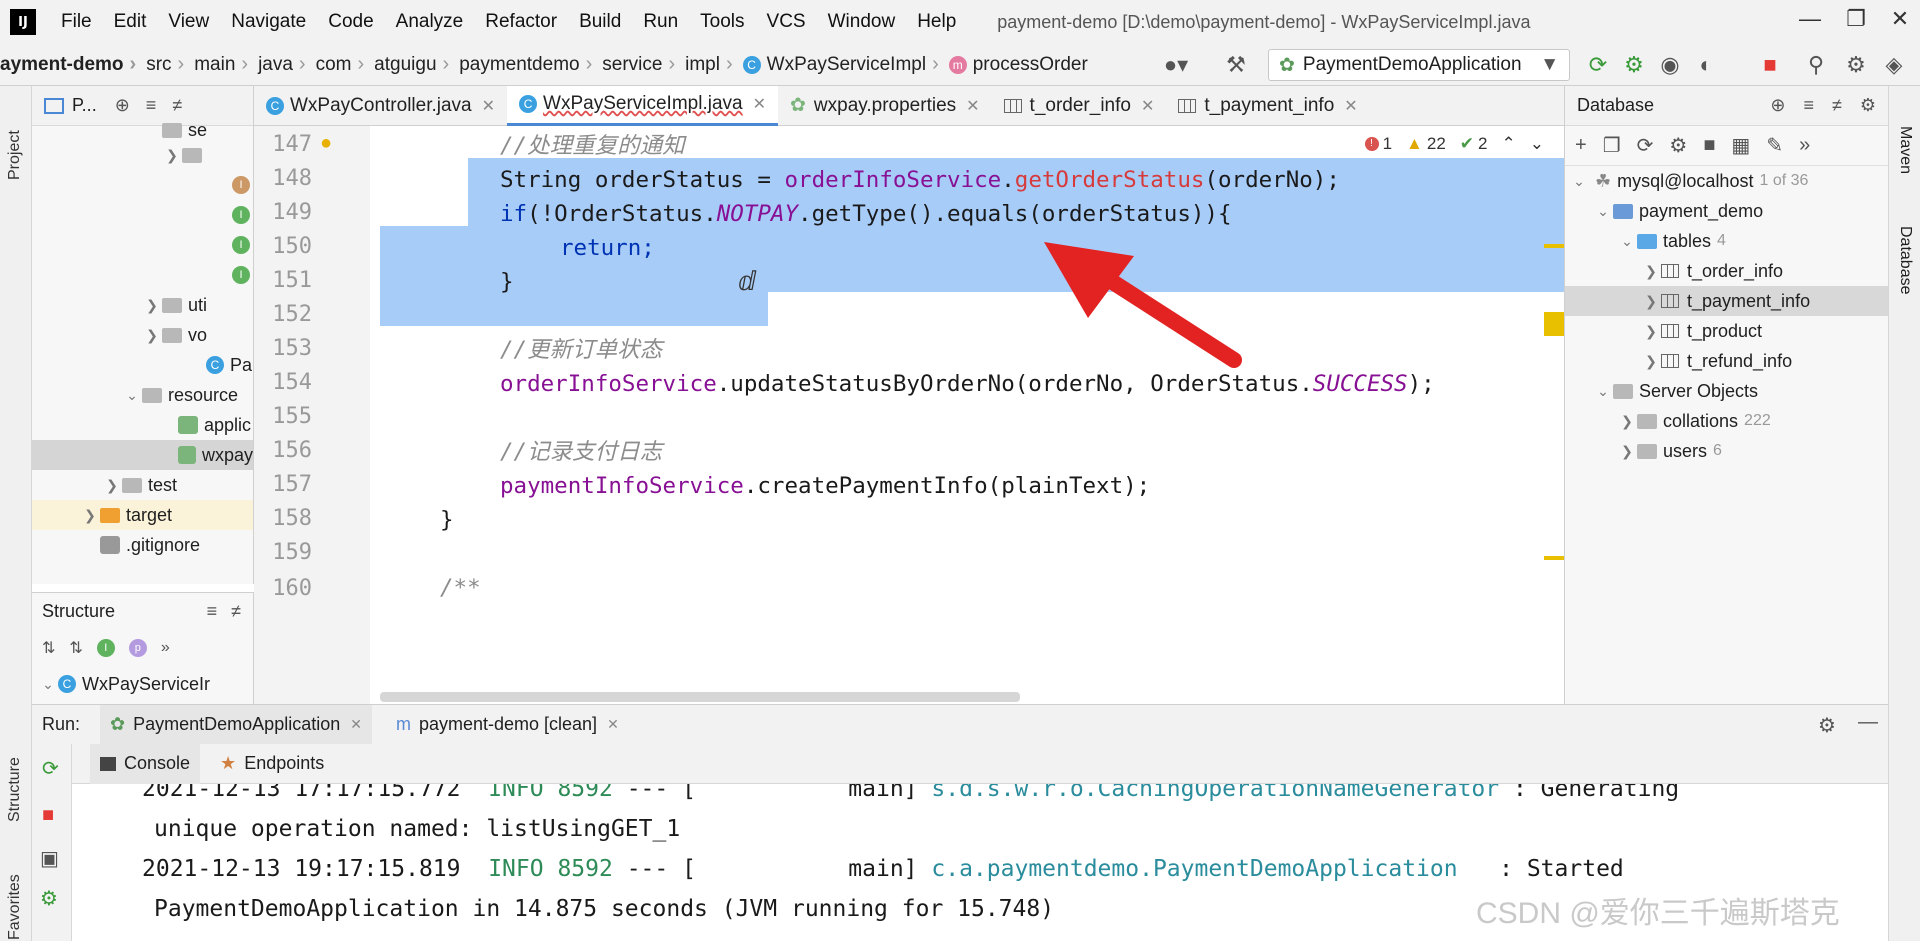 The width and height of the screenshot is (1920, 941). Describe the element at coordinates (142, 130) in the screenshot. I see `tree-item-service: se` at that location.